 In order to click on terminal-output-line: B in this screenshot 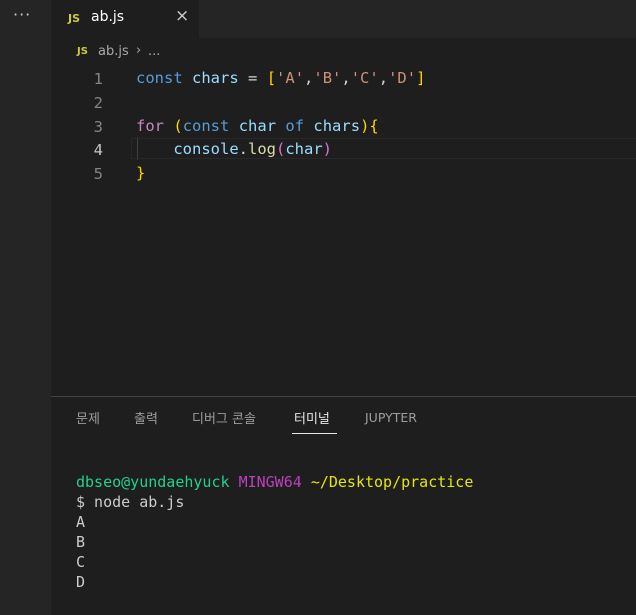, I will do `click(81, 542)`.